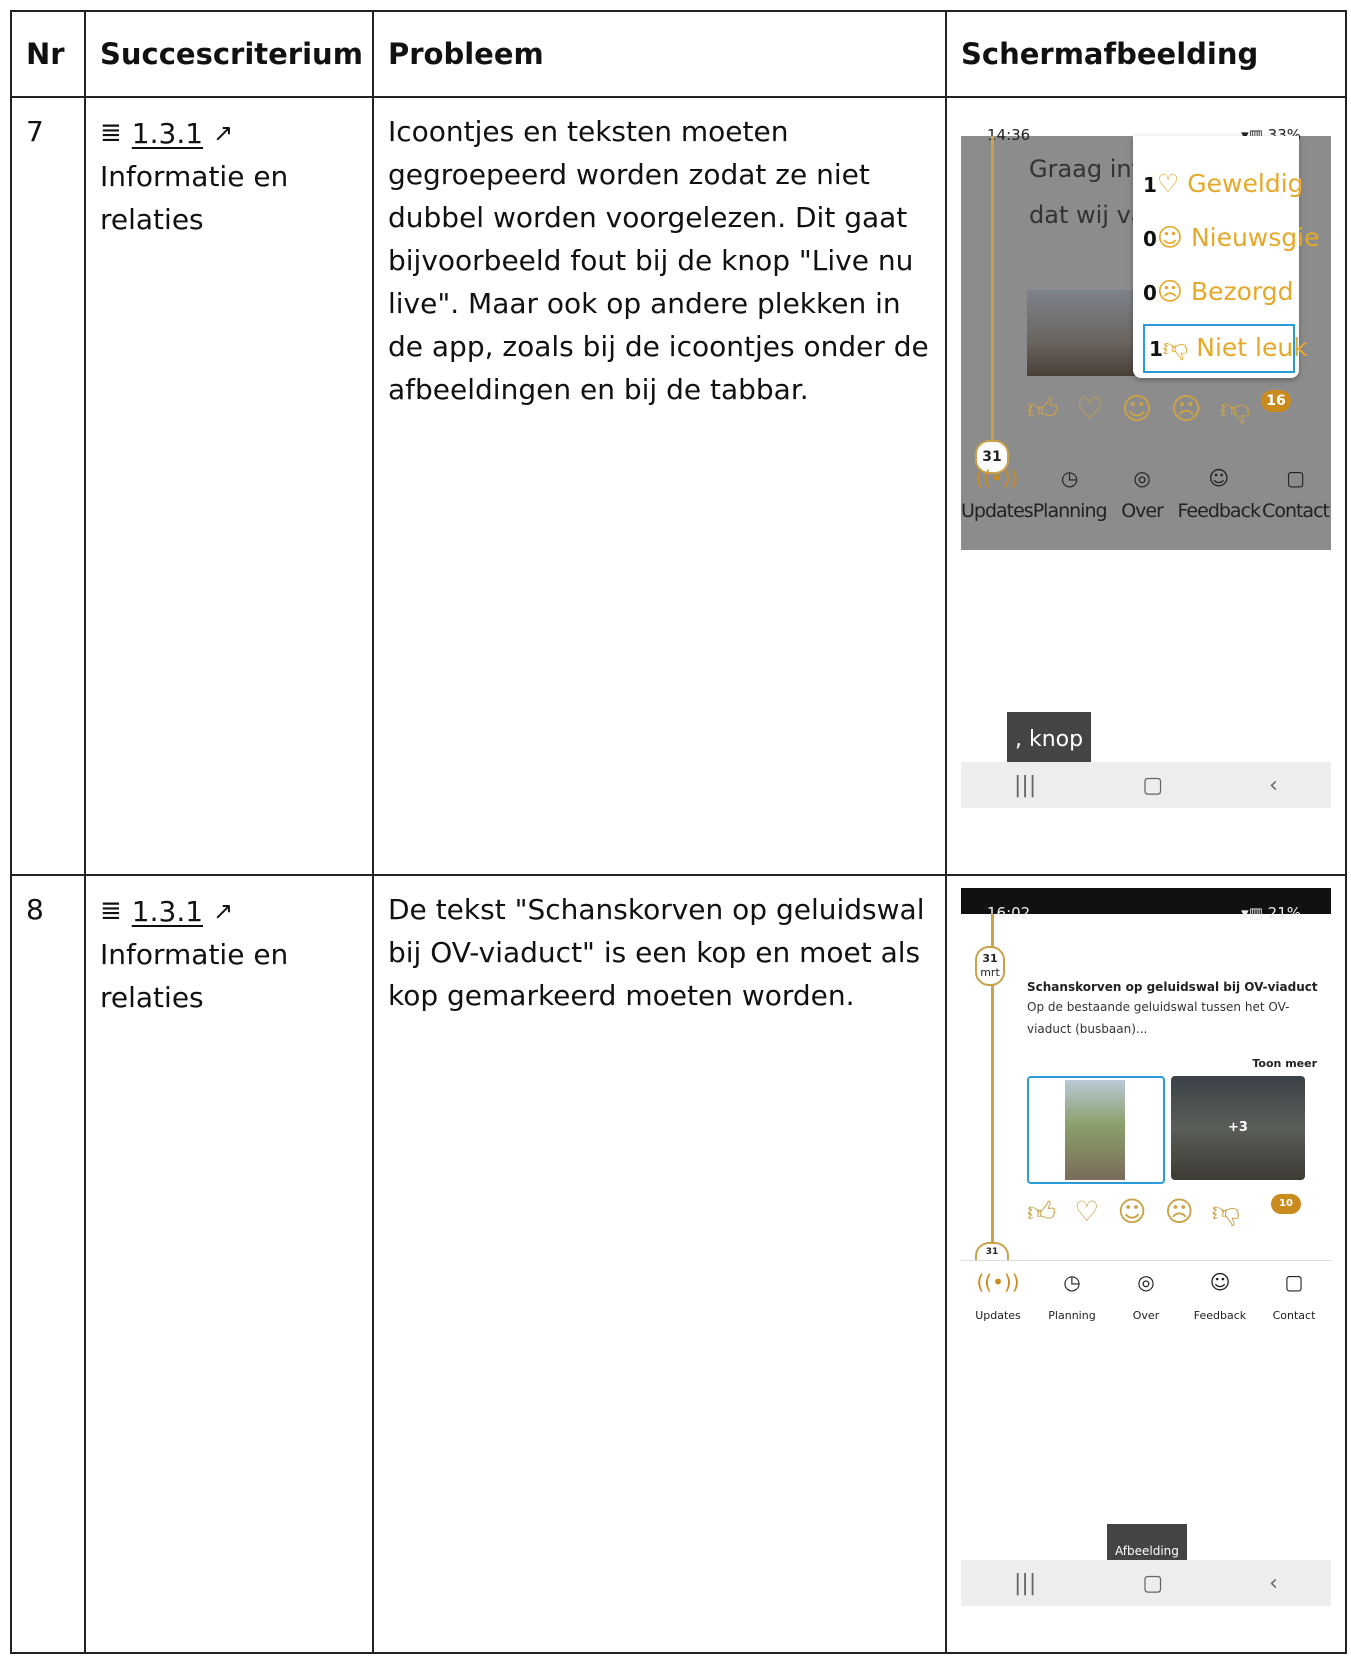 The width and height of the screenshot is (1351, 1680). I want to click on status-bar: 16:02 ▾▥ 21%, so click(1146, 905).